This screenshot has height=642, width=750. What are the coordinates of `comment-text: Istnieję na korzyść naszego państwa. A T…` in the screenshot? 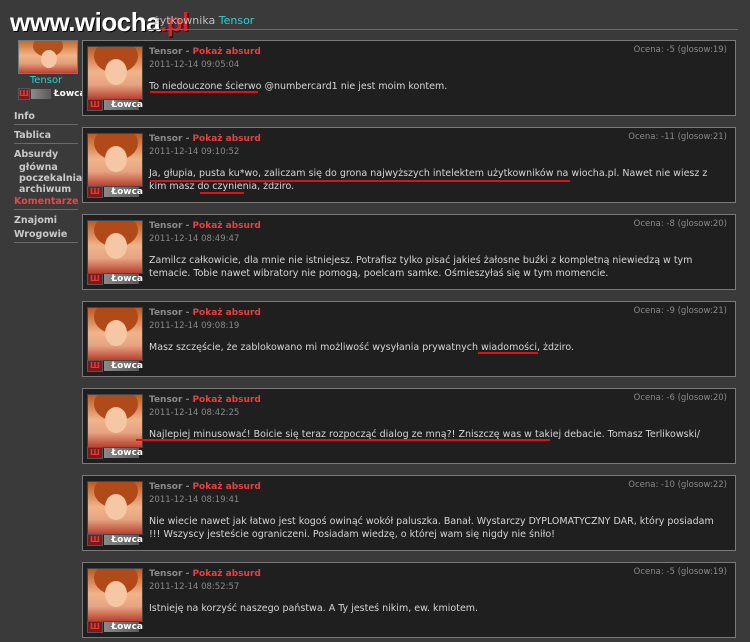 It's located at (314, 608).